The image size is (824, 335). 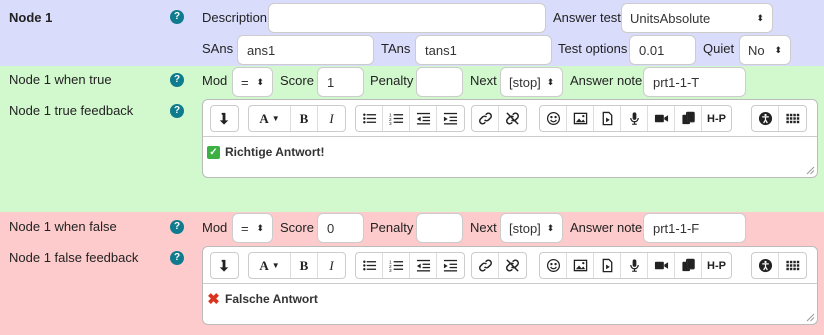 I want to click on true-penalty-label: Penalty, so click(x=392, y=80).